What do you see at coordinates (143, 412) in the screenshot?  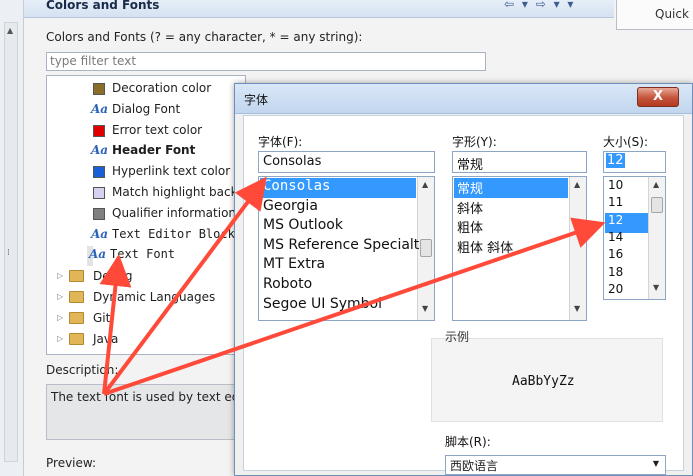 I see `description-box: The text font is used by text ed` at bounding box center [143, 412].